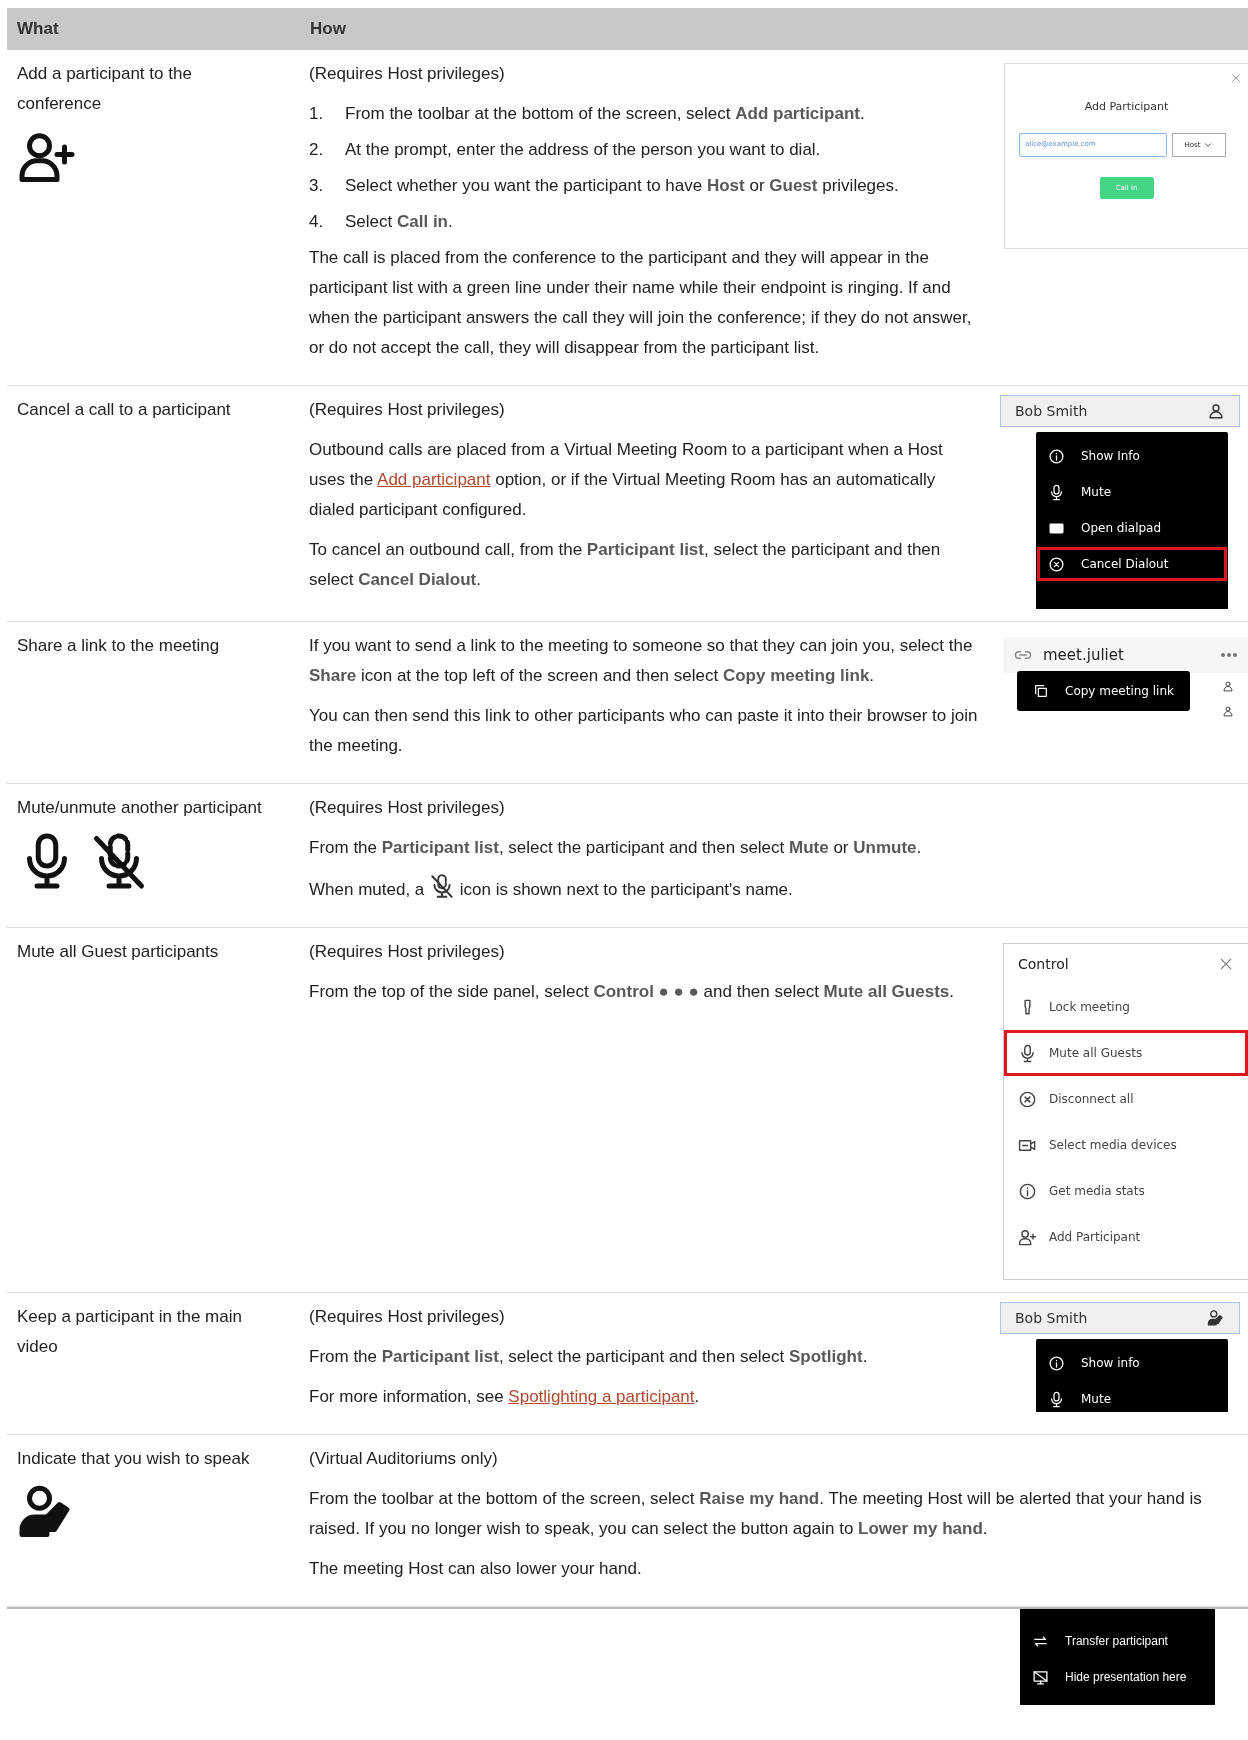  What do you see at coordinates (589, 1357) in the screenshot?
I see `paragraph: From the Participant list, select the participant and then select Spotlight.` at bounding box center [589, 1357].